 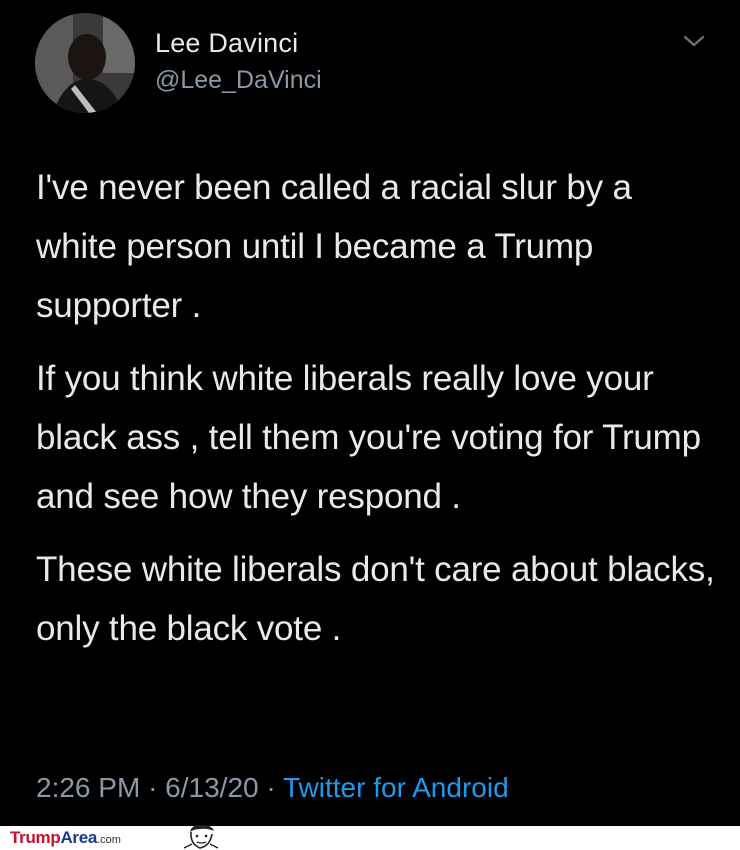 What do you see at coordinates (396, 787) in the screenshot?
I see `tweet-source-link: Twitter for Android` at bounding box center [396, 787].